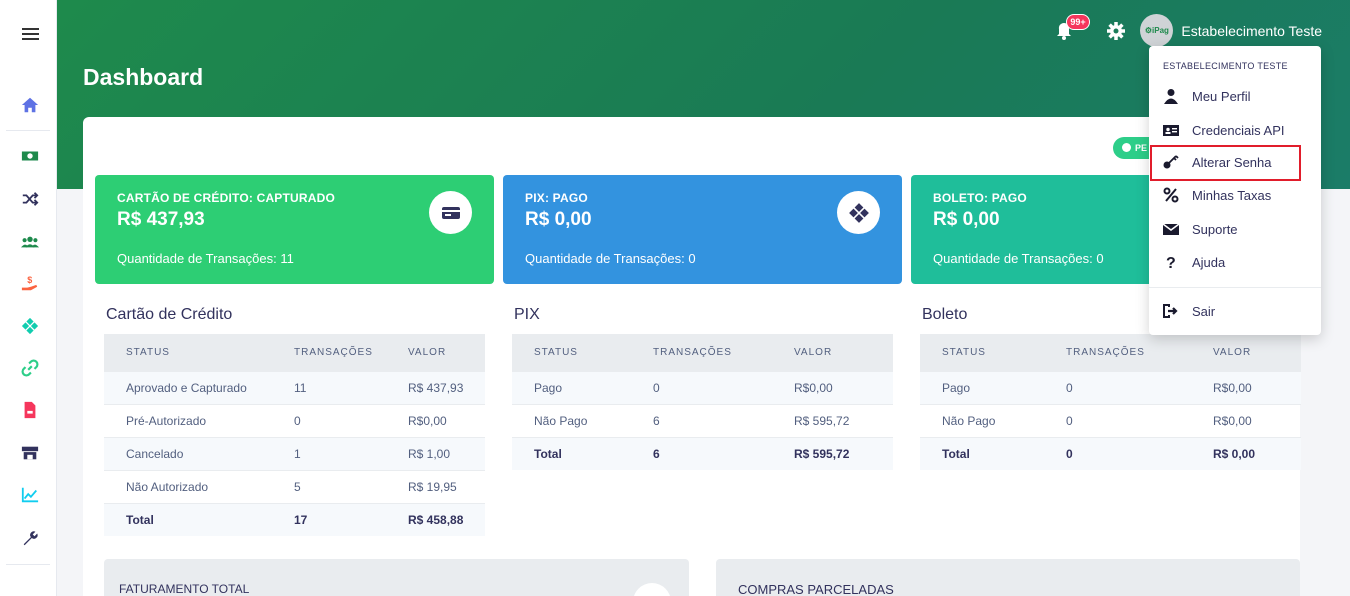 The height and width of the screenshot is (596, 1350). What do you see at coordinates (1171, 195) in the screenshot?
I see `percent-icon` at bounding box center [1171, 195].